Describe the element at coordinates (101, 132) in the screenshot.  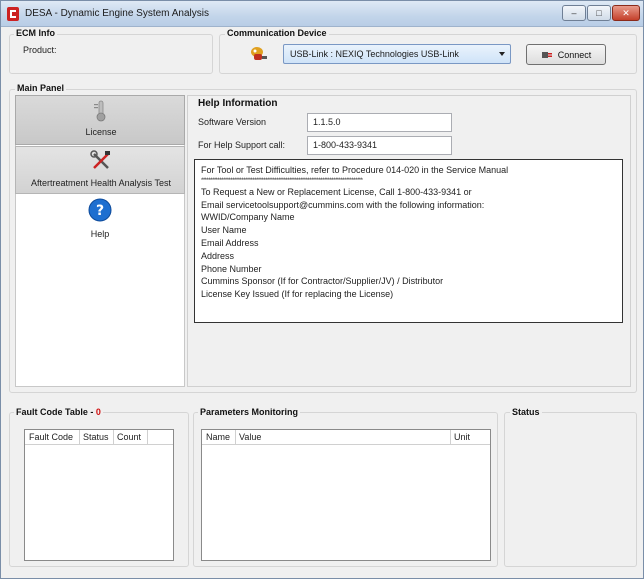
I see `nav-label-license: License` at that location.